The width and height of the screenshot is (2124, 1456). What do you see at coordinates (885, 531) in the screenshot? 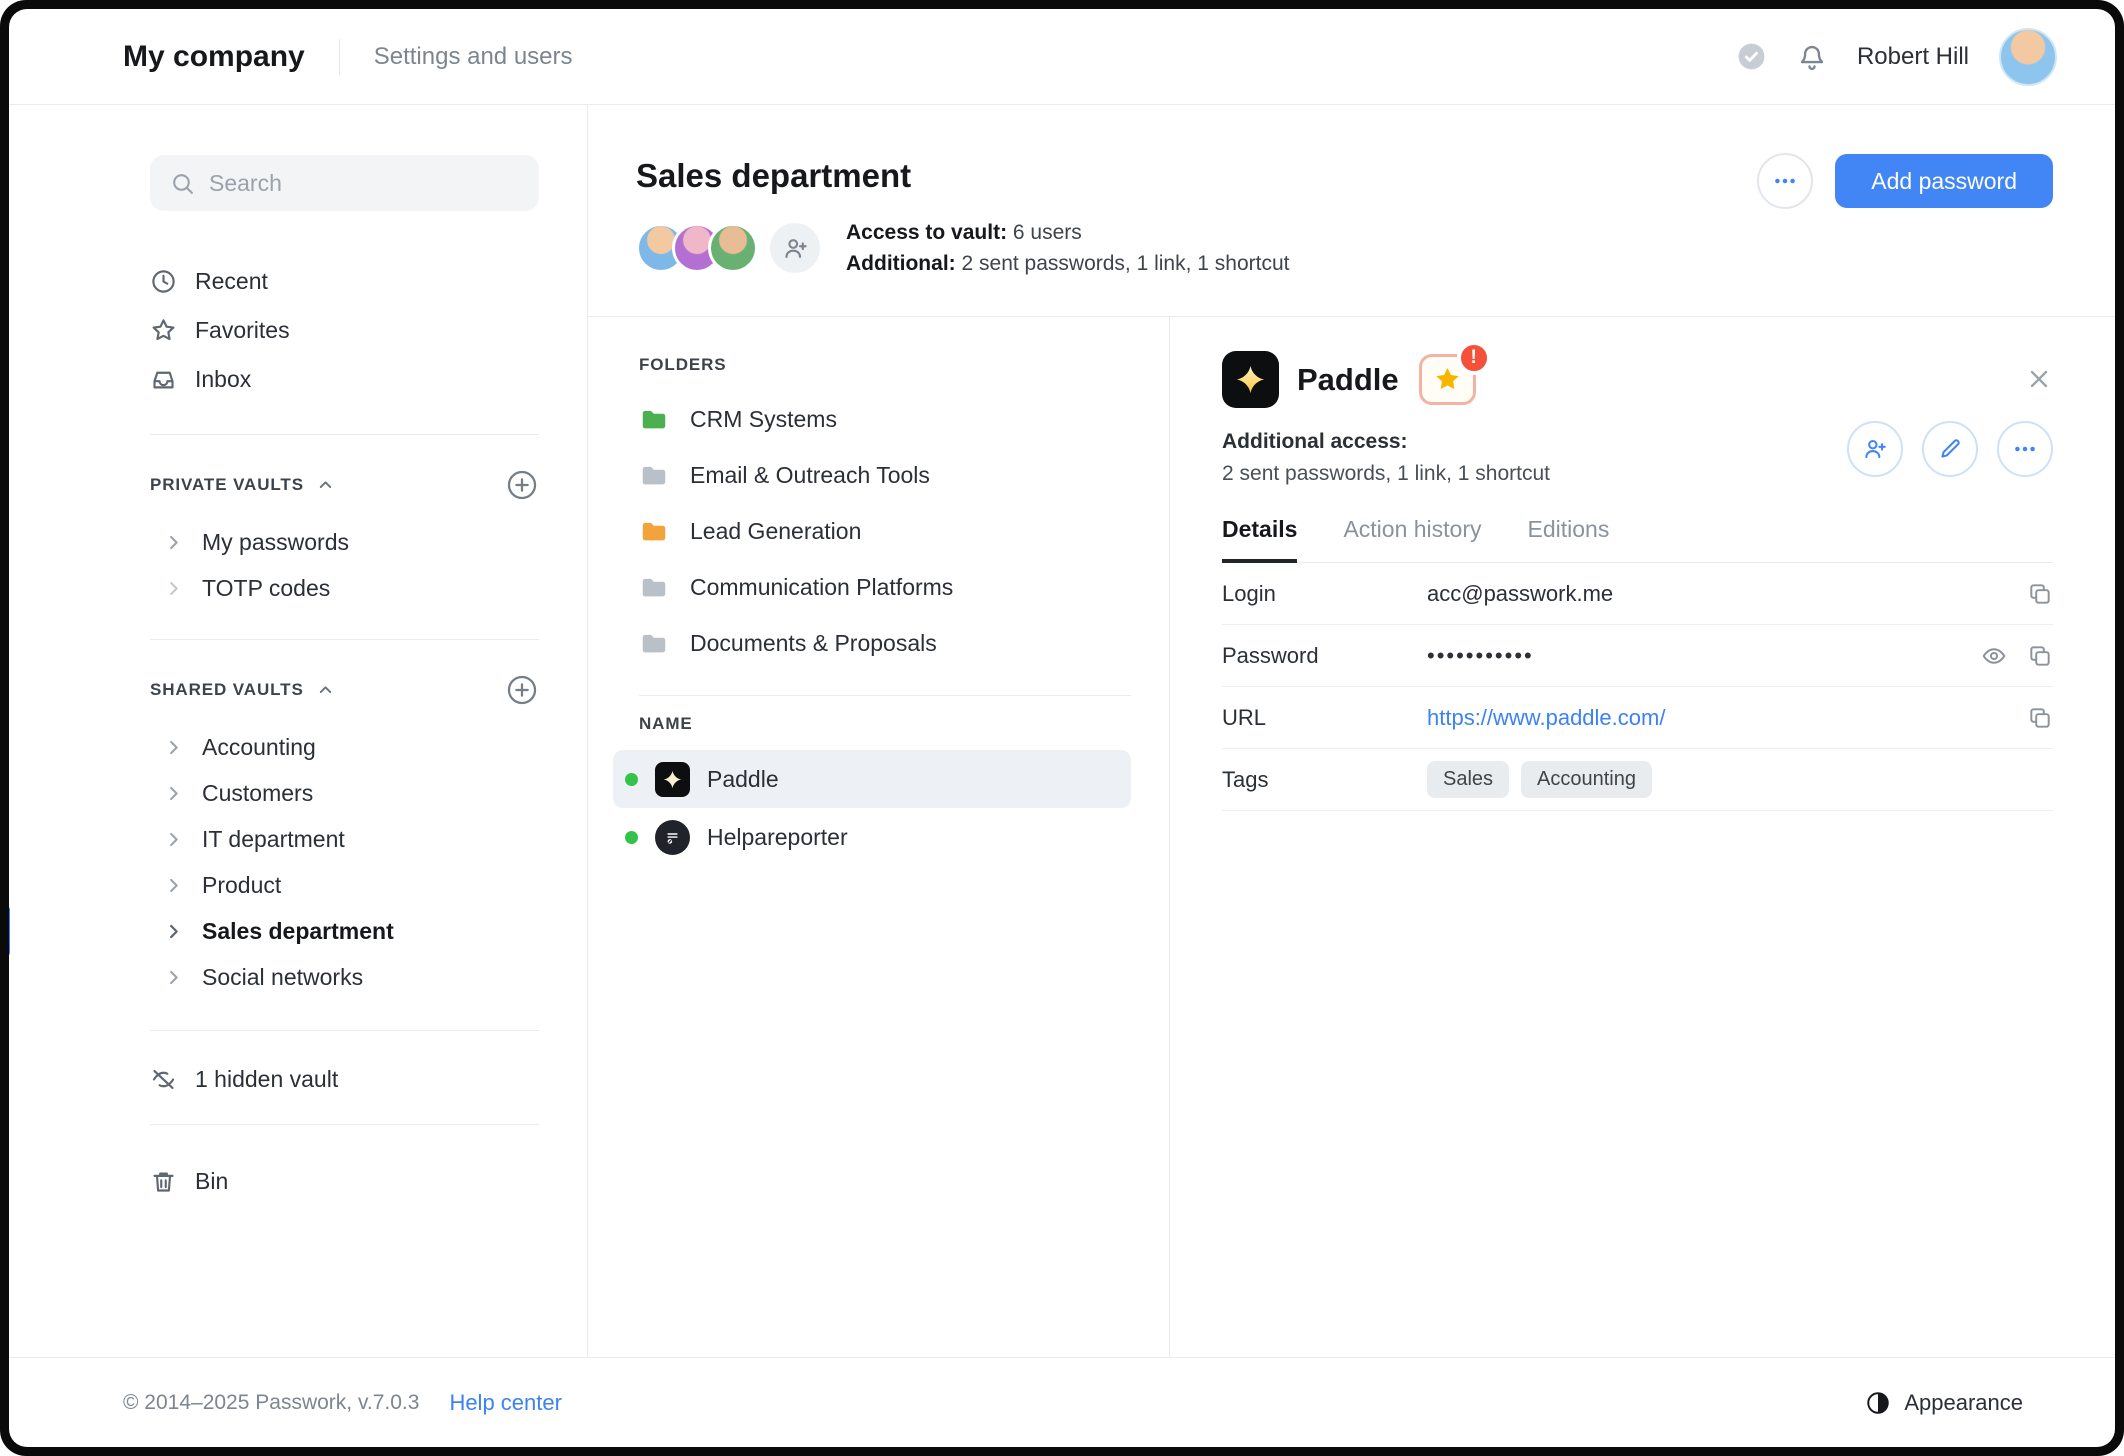
I see `folder-lead-generation: Lead Generation` at bounding box center [885, 531].